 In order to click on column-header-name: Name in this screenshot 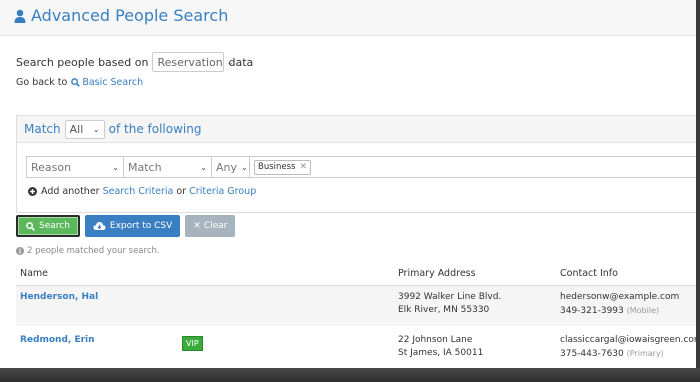, I will do `click(34, 273)`.